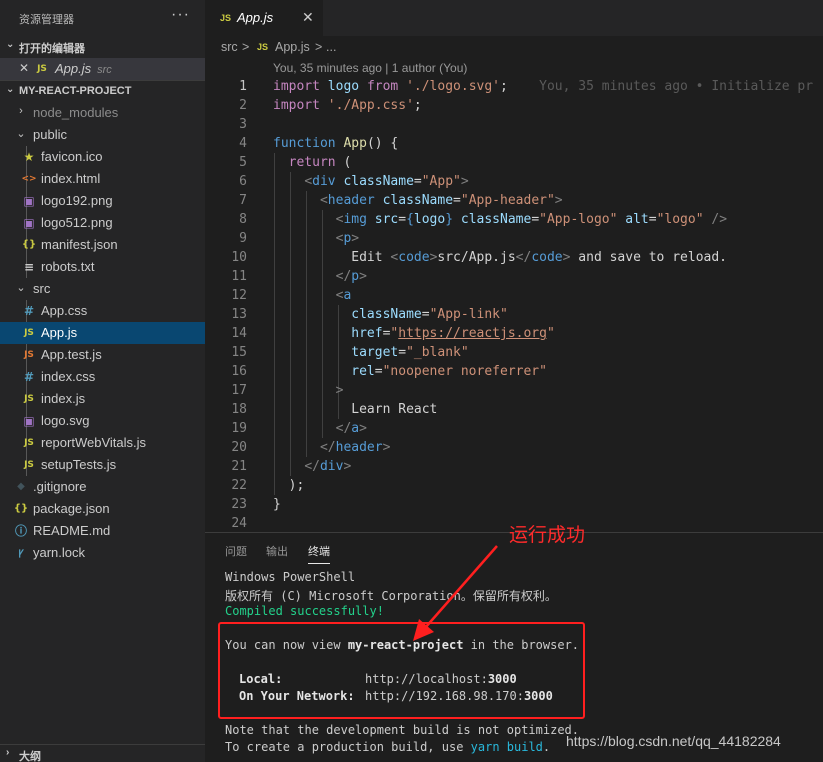 The width and height of the screenshot is (823, 762). Describe the element at coordinates (455, 593) in the screenshot. I see `annotation-arrow` at that location.